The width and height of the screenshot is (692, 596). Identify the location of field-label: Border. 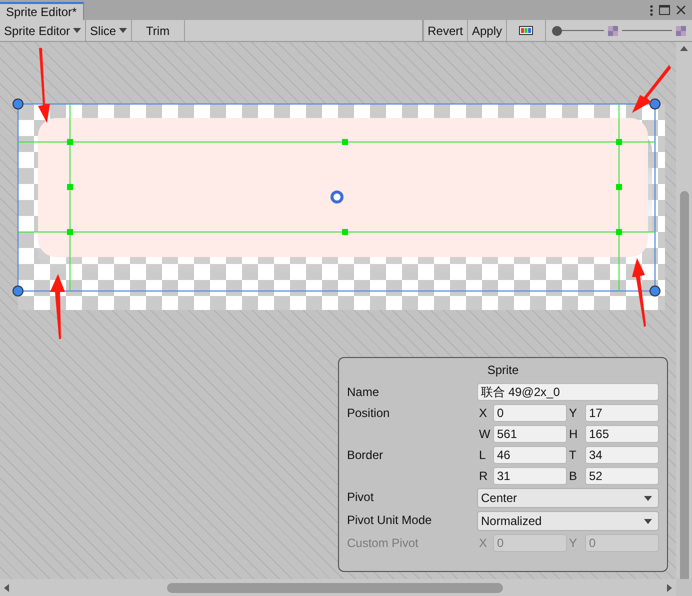
(365, 455).